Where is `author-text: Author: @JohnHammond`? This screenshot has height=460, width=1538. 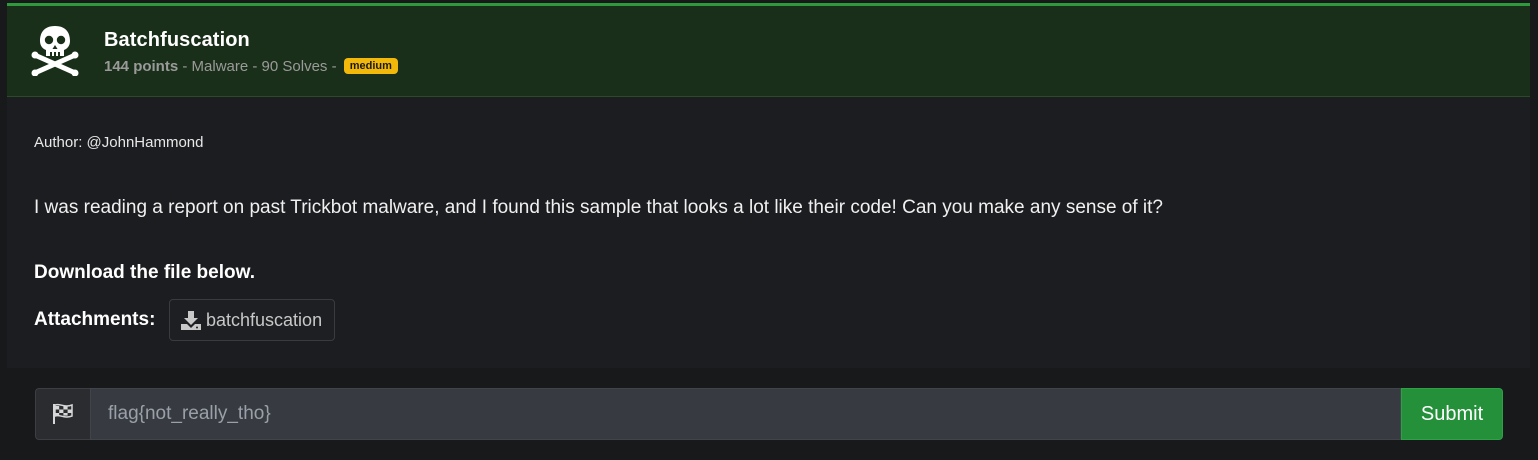 author-text: Author: @JohnHammond is located at coordinates (119, 142).